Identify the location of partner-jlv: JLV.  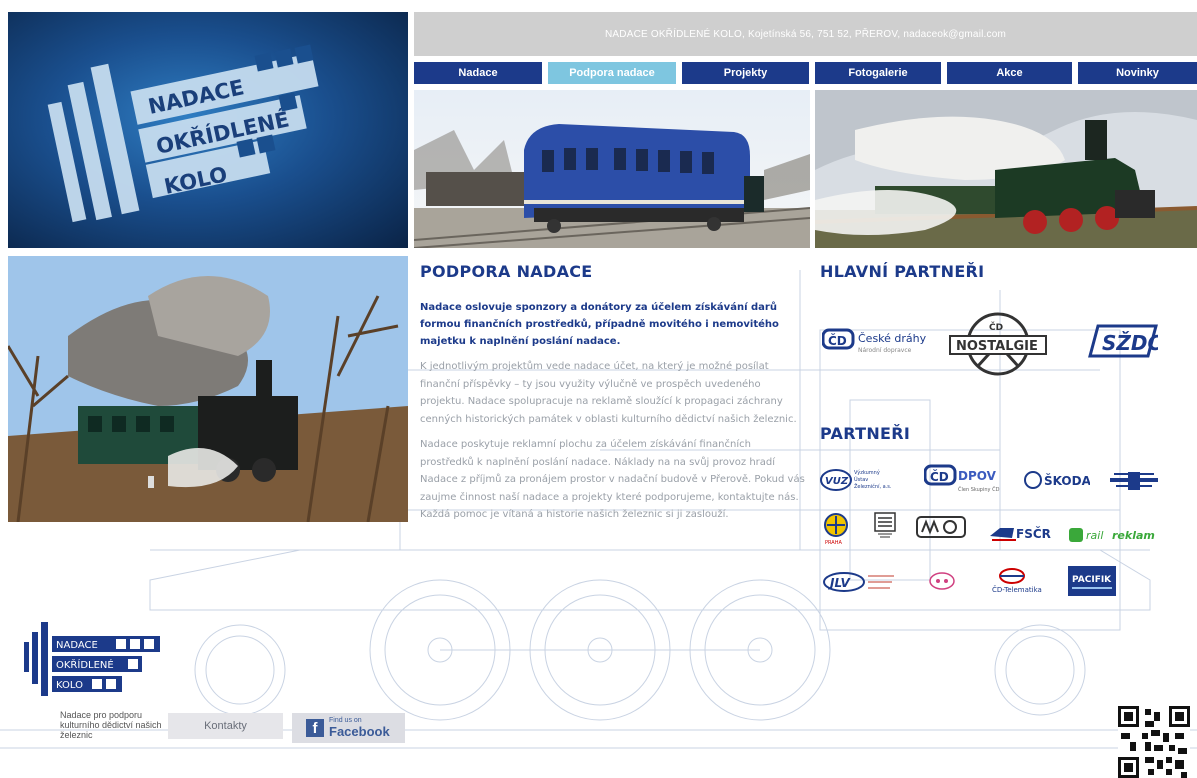
(859, 582).